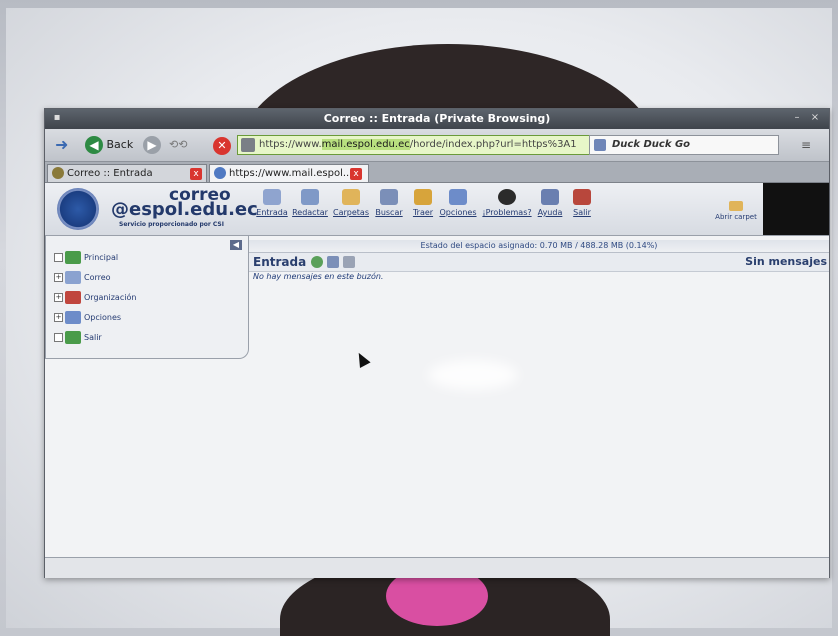 The height and width of the screenshot is (636, 838). I want to click on forward-arrow-icon: ▶, so click(152, 145).